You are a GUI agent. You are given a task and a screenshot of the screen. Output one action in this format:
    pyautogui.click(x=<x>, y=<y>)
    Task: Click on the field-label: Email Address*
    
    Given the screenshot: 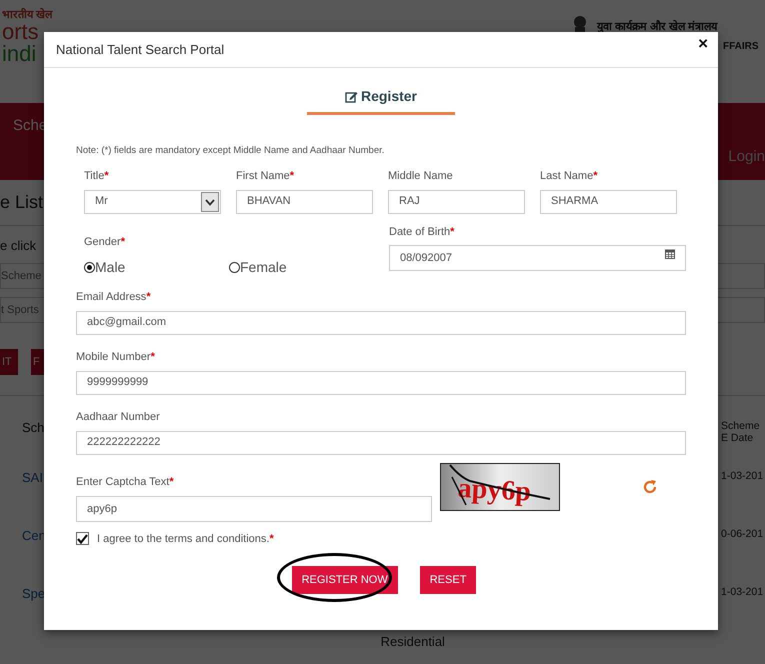 What is the action you would take?
    pyautogui.click(x=114, y=298)
    